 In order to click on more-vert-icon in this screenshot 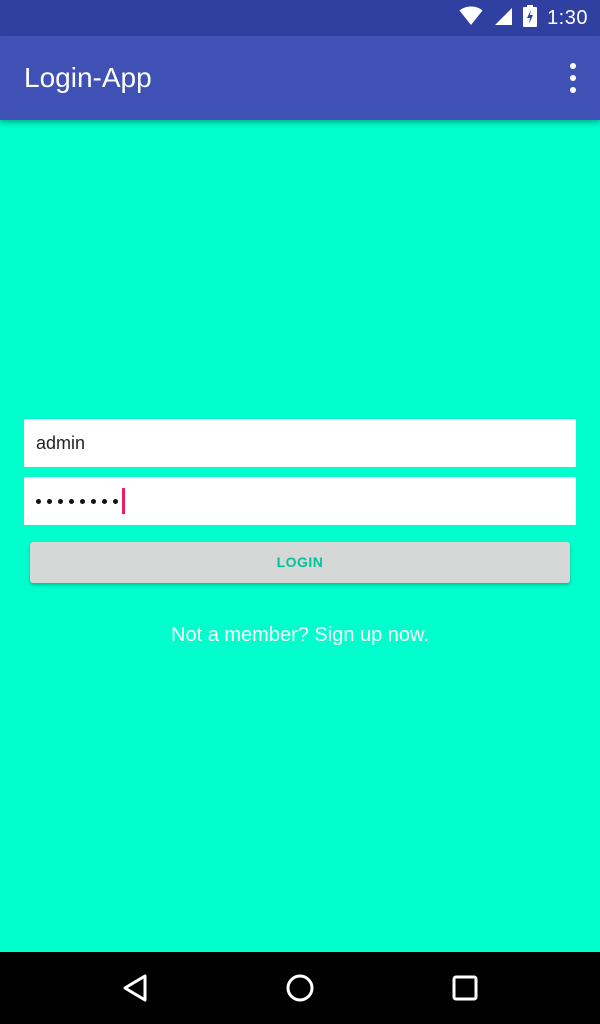, I will do `click(573, 78)`.